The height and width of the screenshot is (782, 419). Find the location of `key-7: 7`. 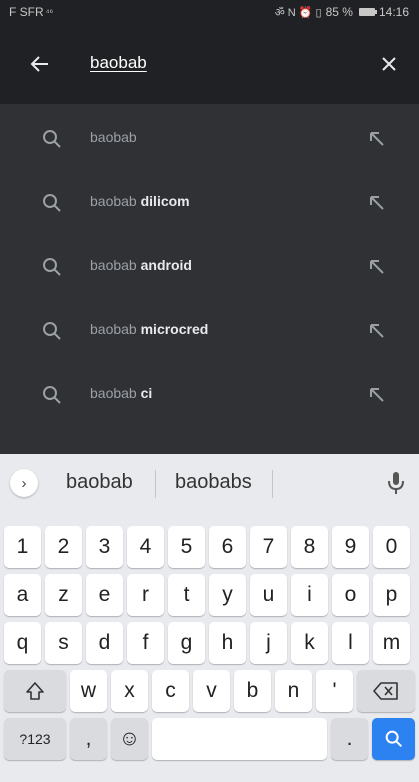

key-7: 7 is located at coordinates (268, 547).